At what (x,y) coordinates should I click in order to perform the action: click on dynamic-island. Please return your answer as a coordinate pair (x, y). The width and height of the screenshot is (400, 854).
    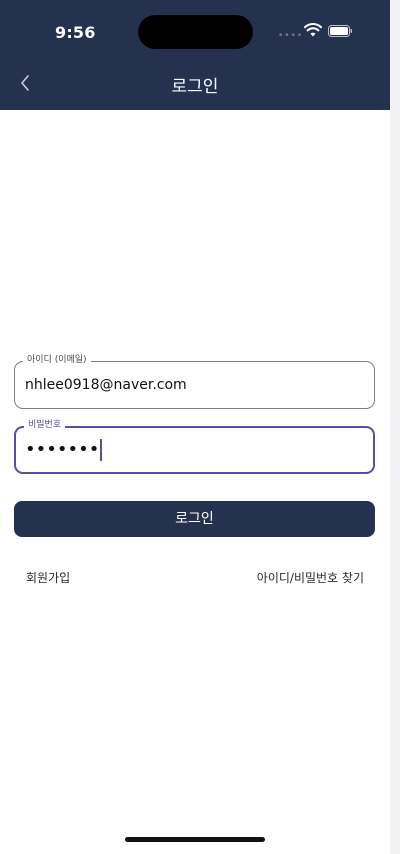
    Looking at the image, I should click on (195, 32).